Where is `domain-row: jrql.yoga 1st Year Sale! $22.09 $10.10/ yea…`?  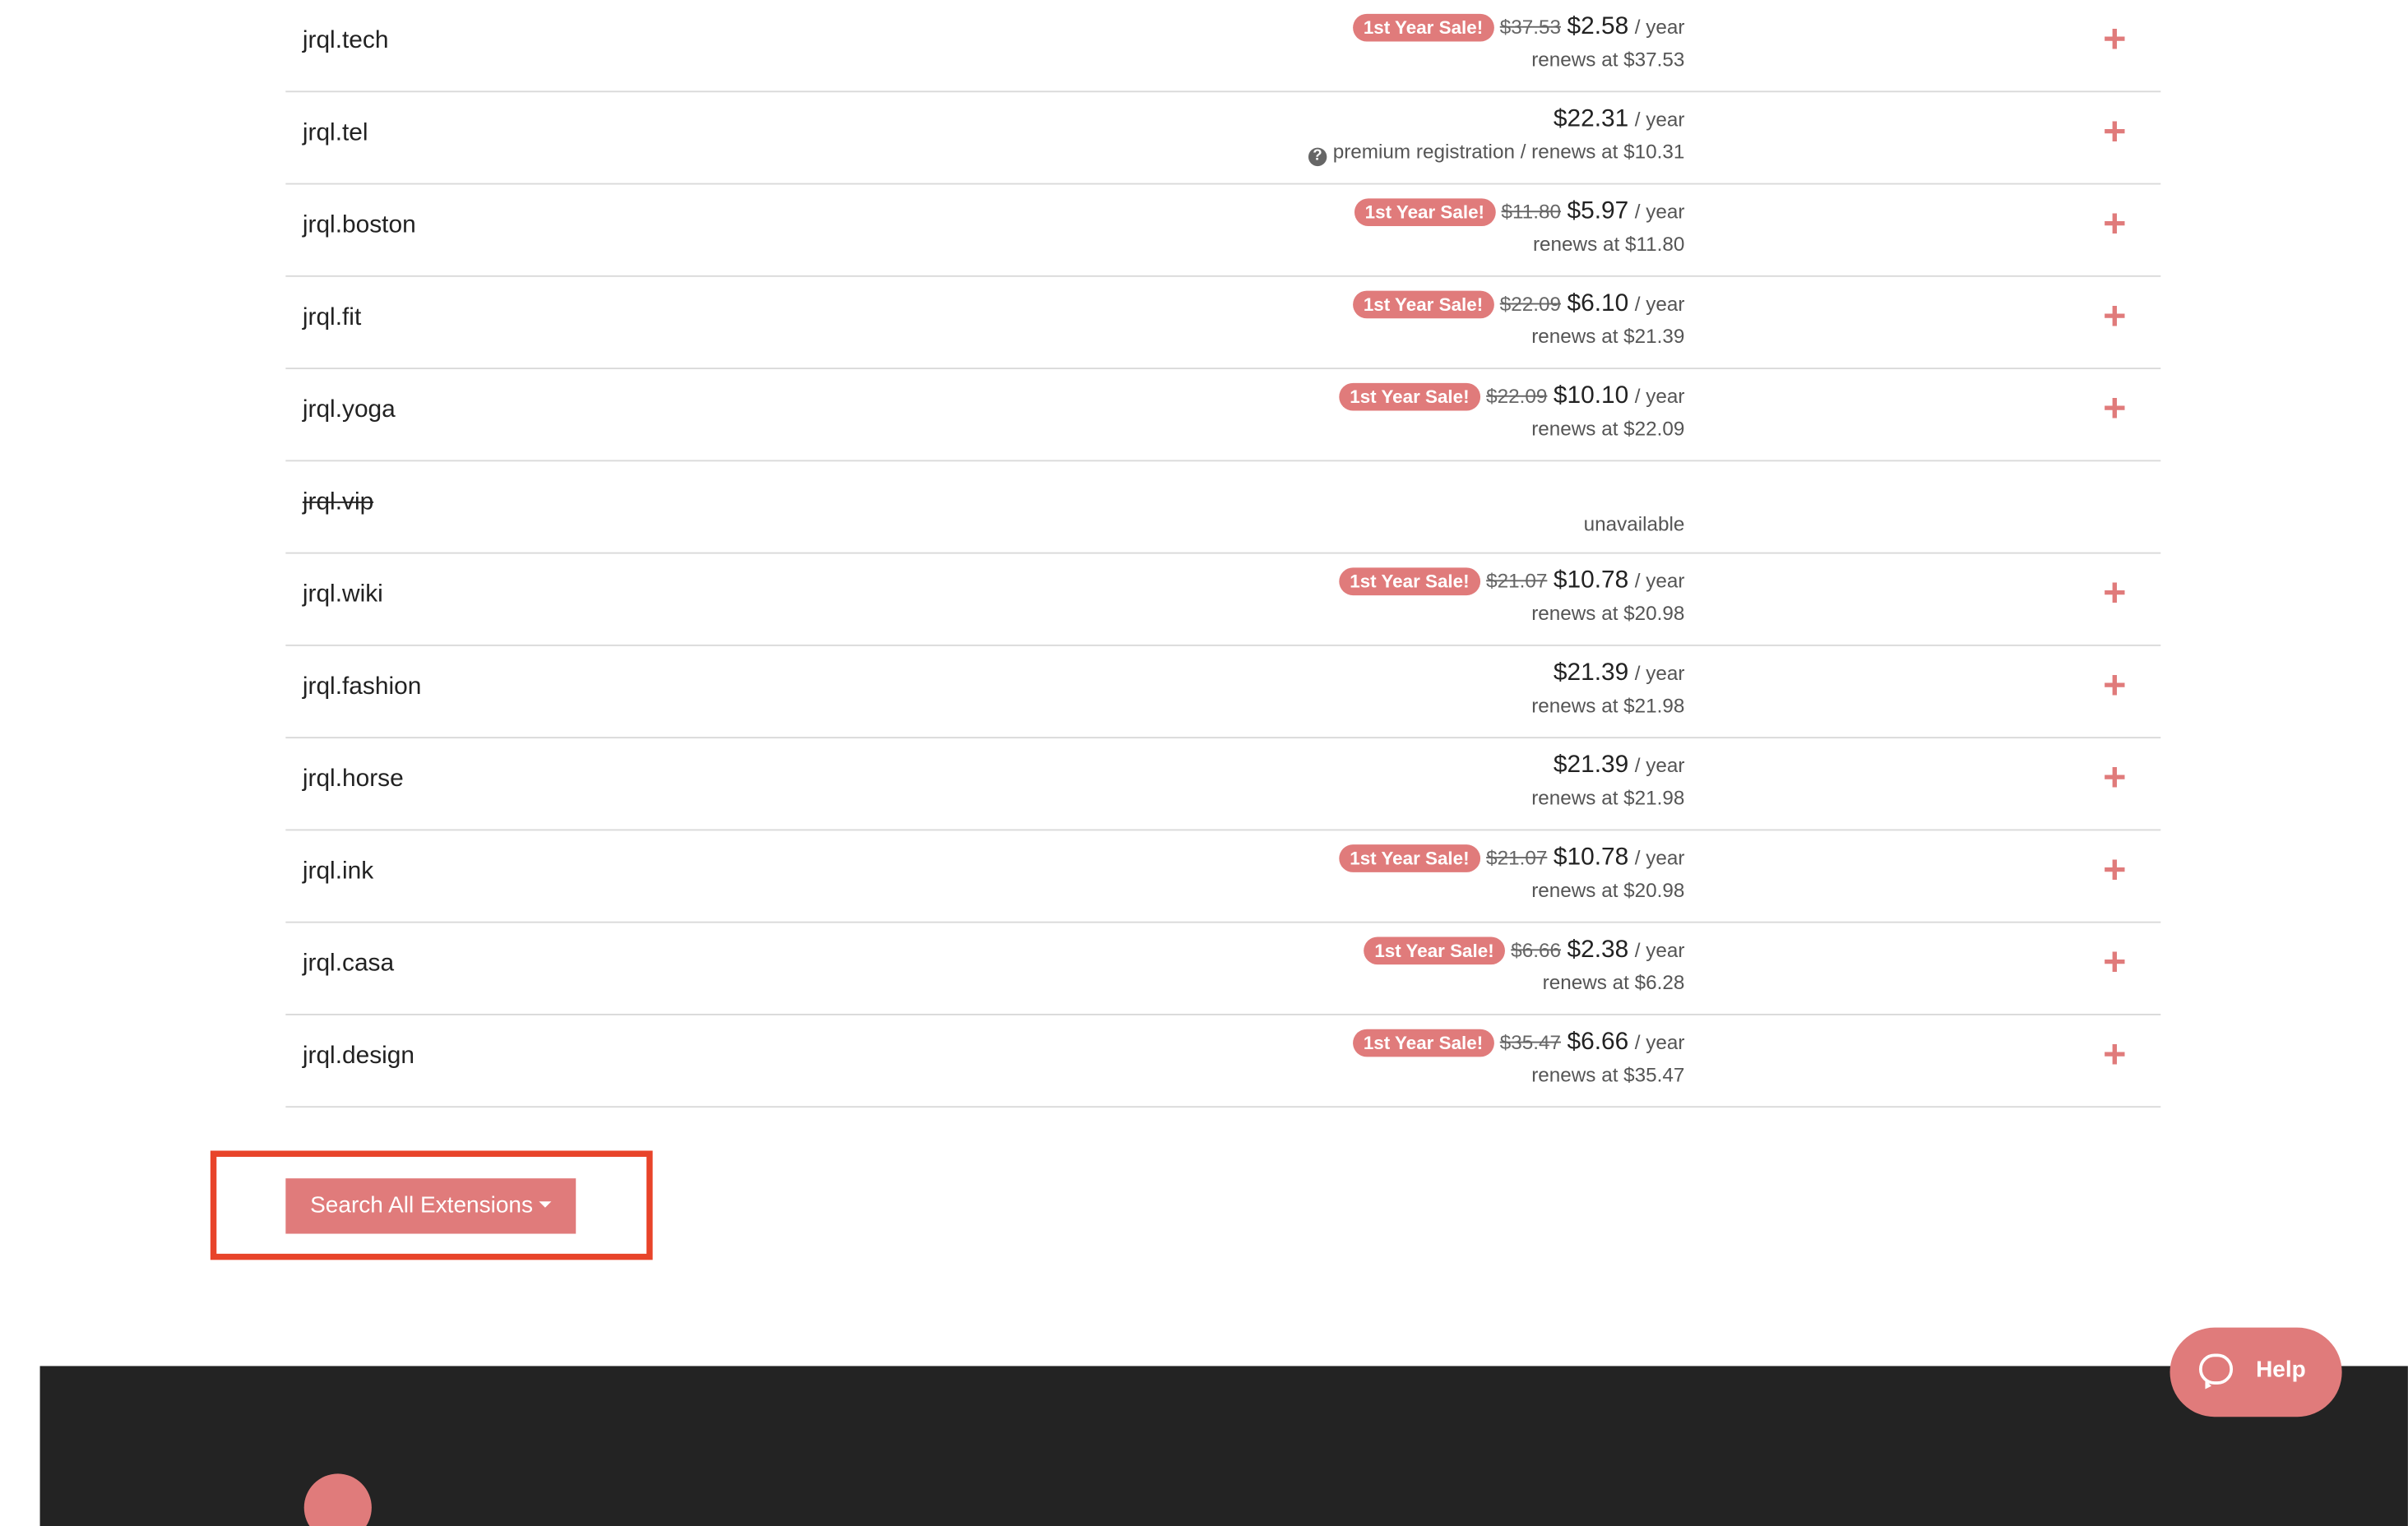
domain-row: jrql.yoga 1st Year Sale! $22.09 $10.10/ yea… is located at coordinates (1223, 415).